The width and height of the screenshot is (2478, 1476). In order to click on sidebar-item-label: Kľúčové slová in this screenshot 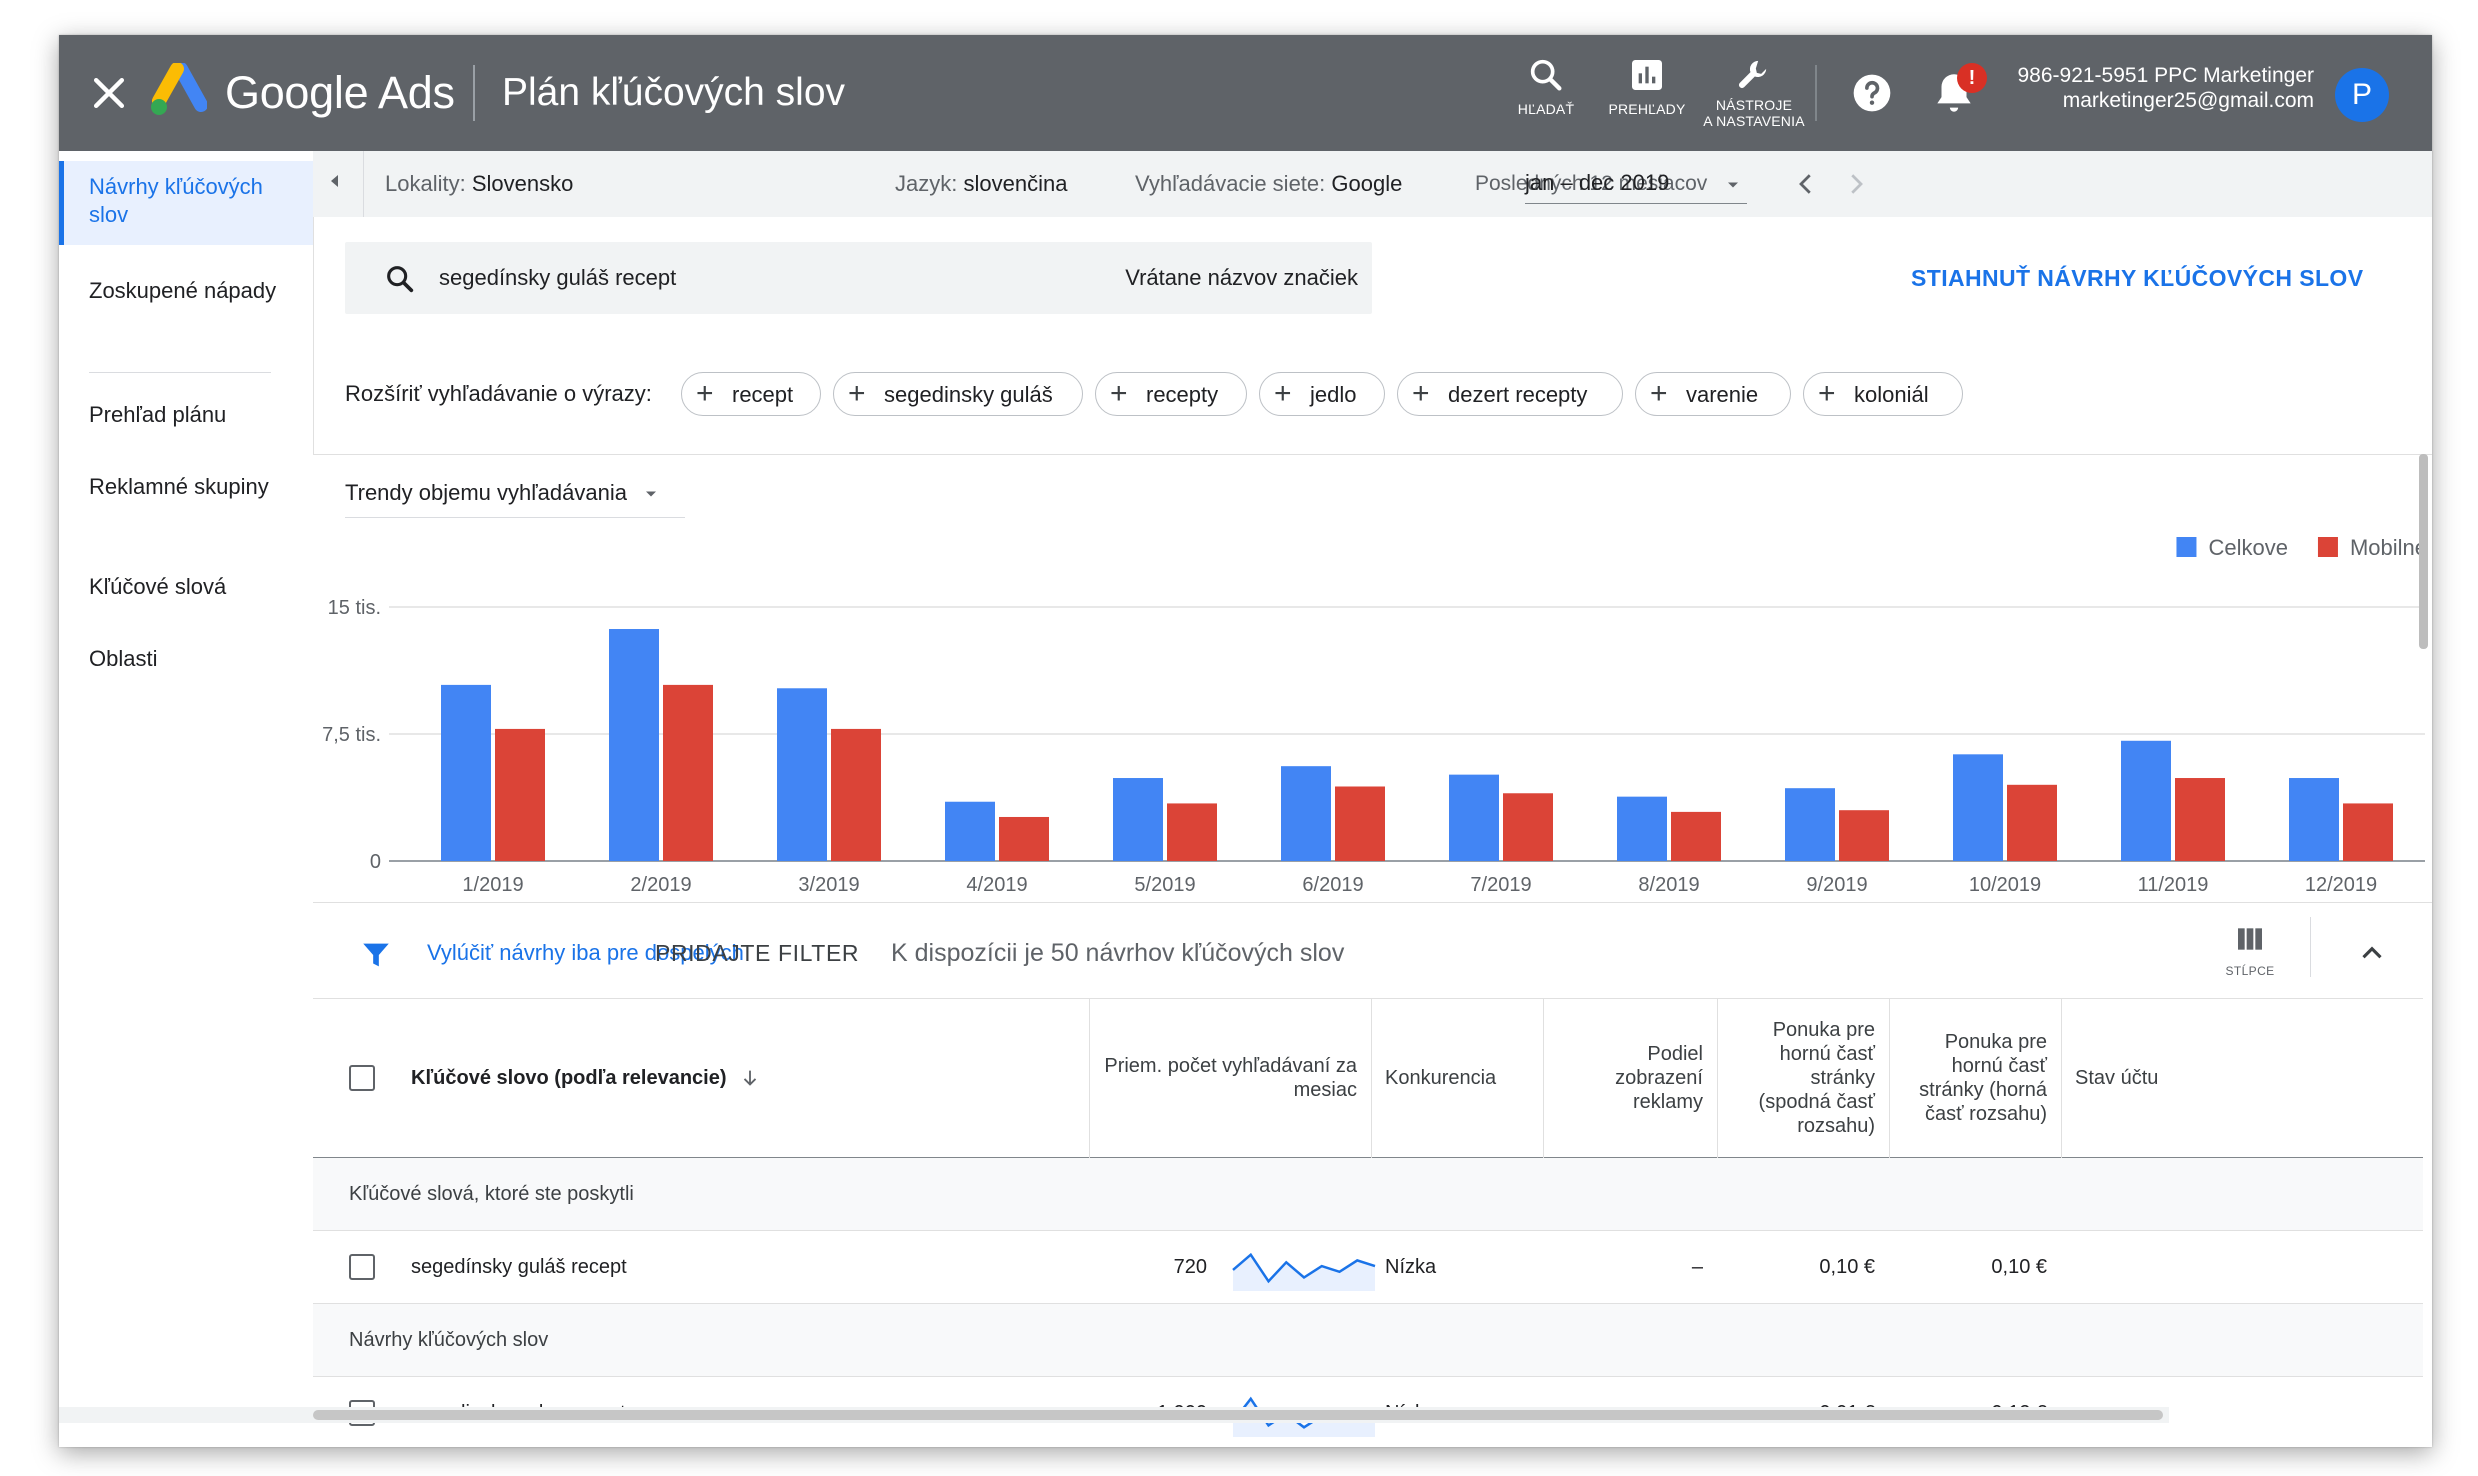, I will do `click(158, 586)`.